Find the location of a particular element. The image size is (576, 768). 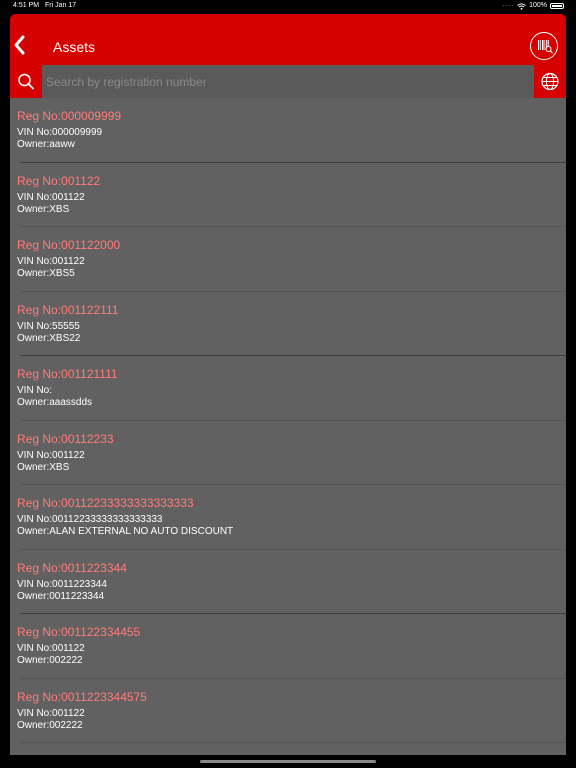

nav-header: Assets is located at coordinates (288, 39).